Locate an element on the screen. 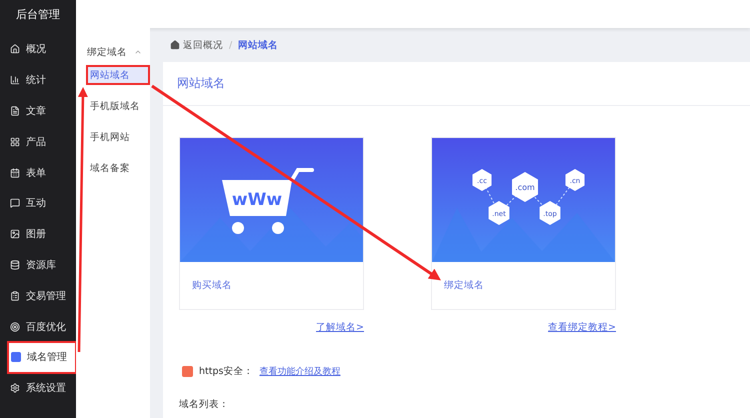 Image resolution: width=750 pixels, height=418 pixels. sidebar-item: 表单 is located at coordinates (38, 172).